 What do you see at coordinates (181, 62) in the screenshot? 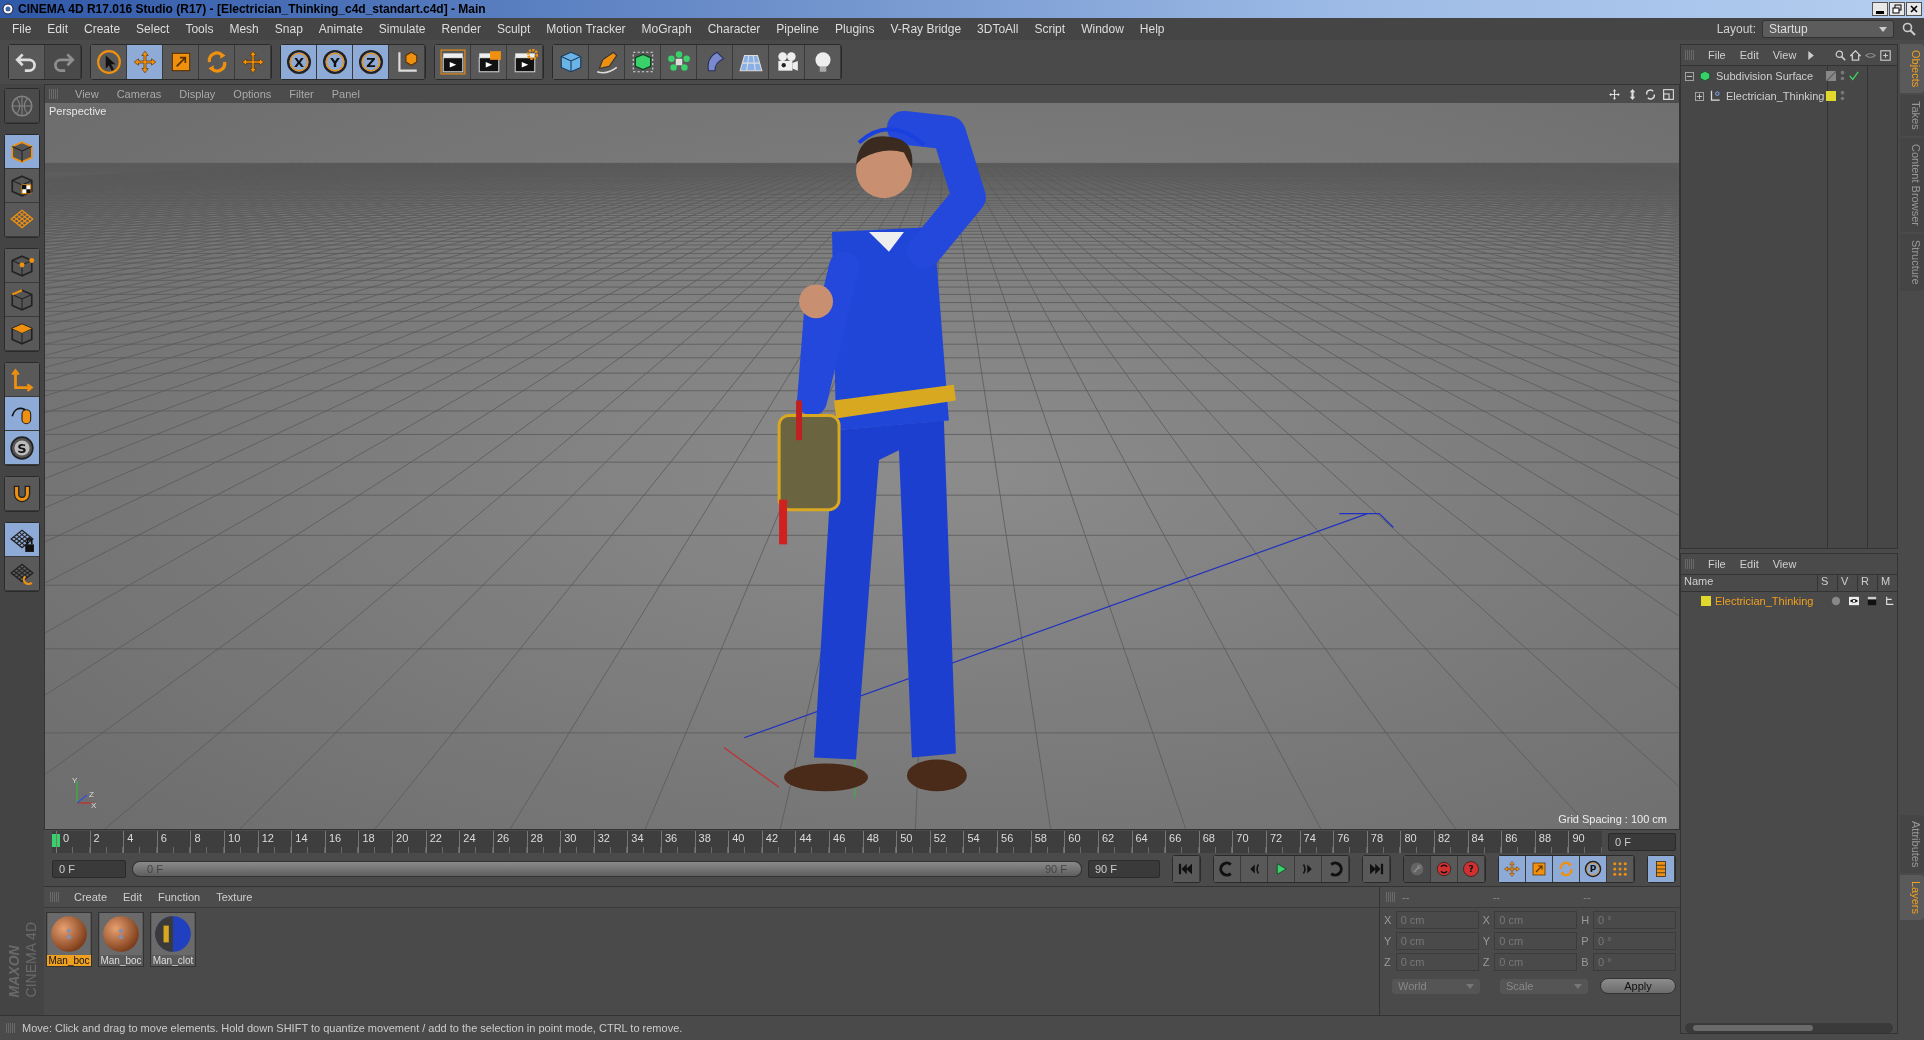
I see `scale-tool-button` at bounding box center [181, 62].